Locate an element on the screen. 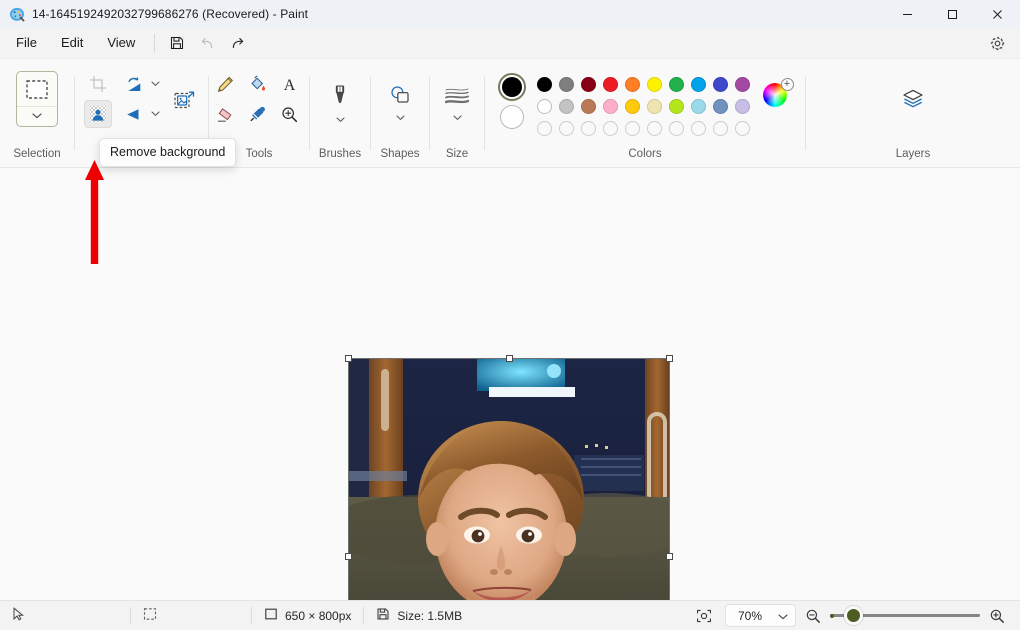  close-button is located at coordinates (997, 14).